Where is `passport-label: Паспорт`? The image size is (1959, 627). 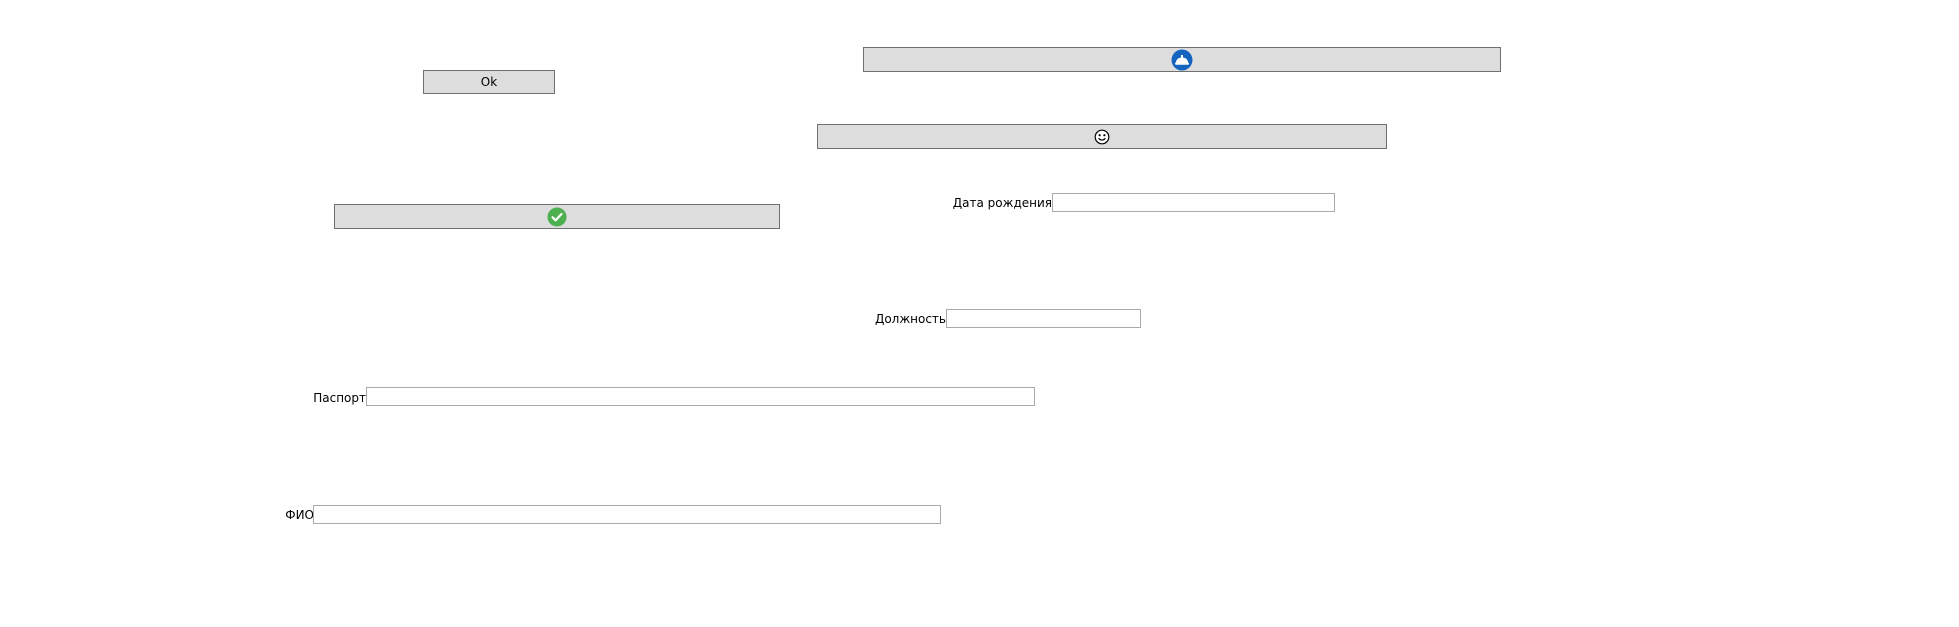
passport-label: Паспорт is located at coordinates (339, 398).